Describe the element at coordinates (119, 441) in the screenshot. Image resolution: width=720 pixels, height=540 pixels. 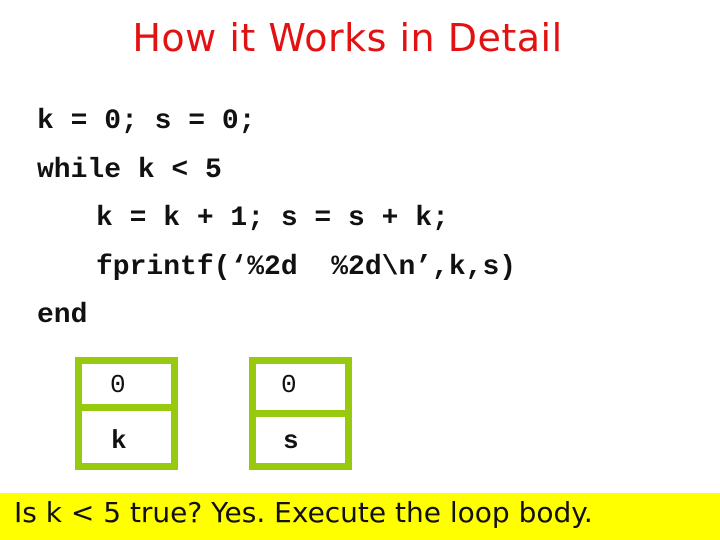
I see `variable-name: k` at that location.